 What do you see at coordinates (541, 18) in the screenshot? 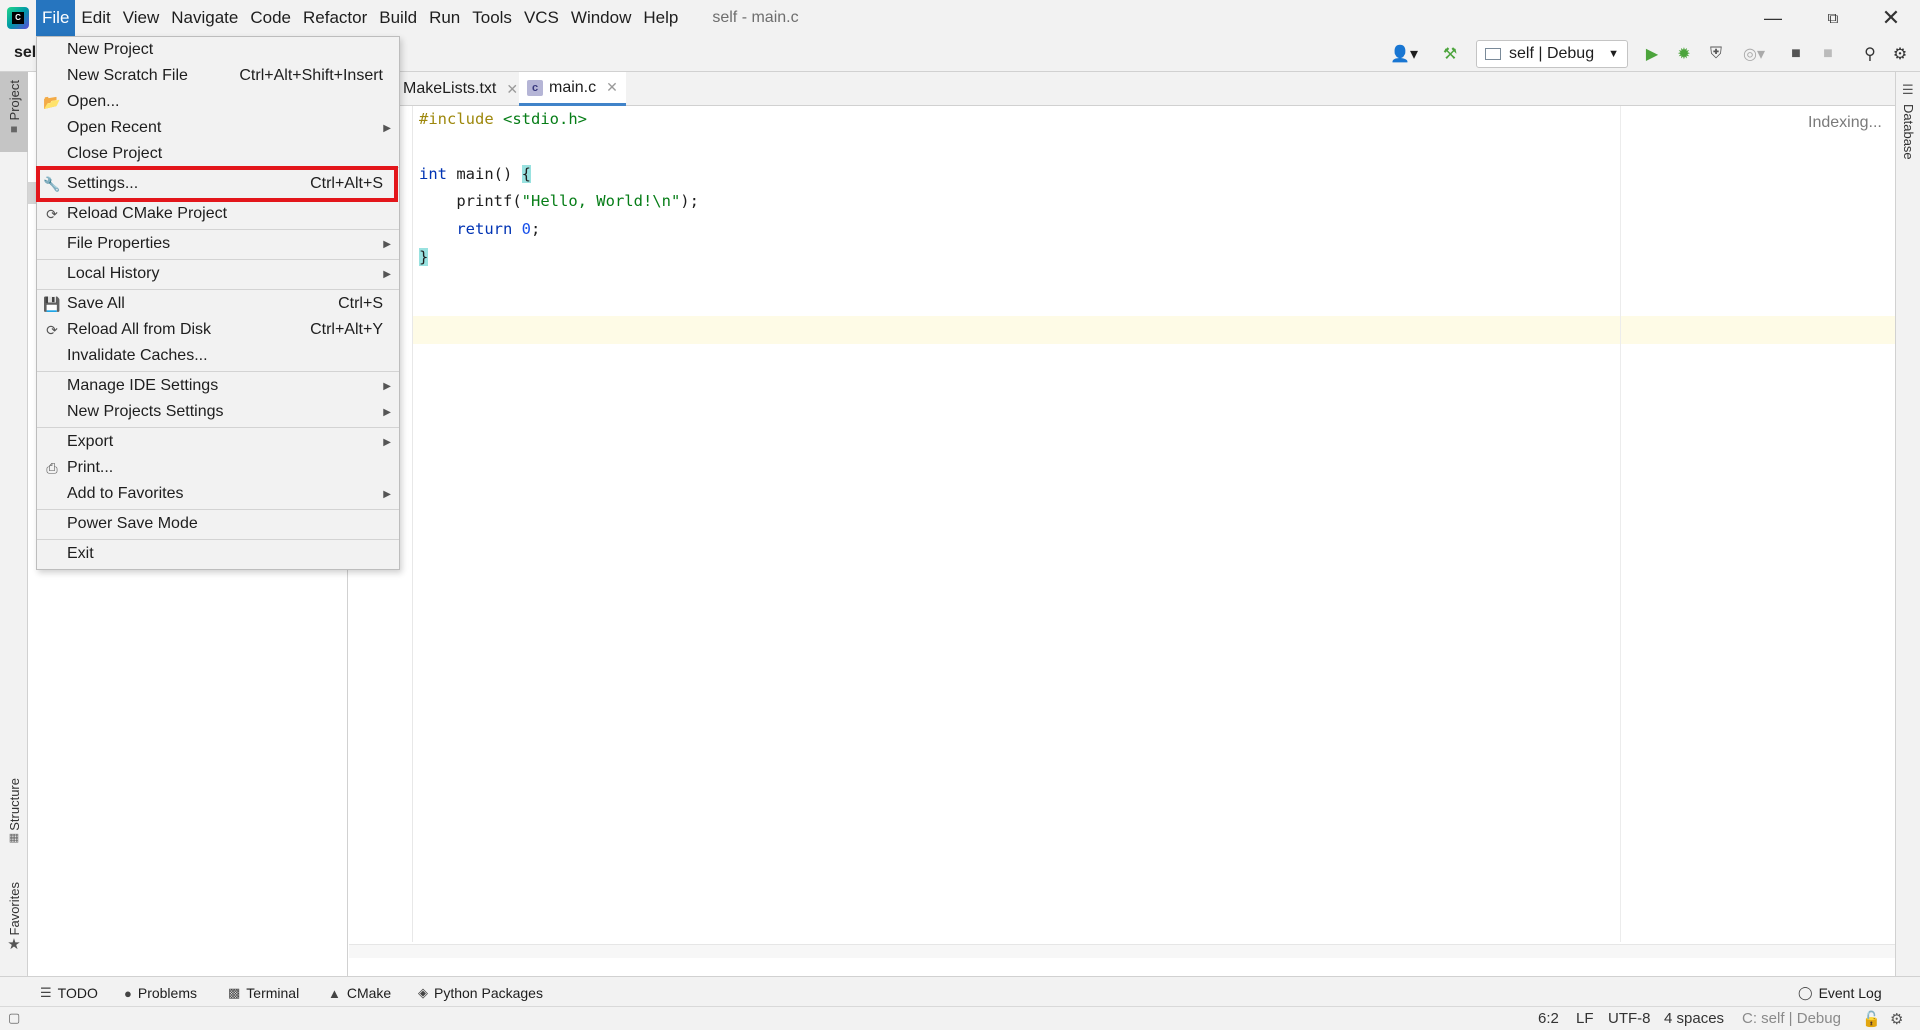
I see `menu-vcs: VCS` at bounding box center [541, 18].